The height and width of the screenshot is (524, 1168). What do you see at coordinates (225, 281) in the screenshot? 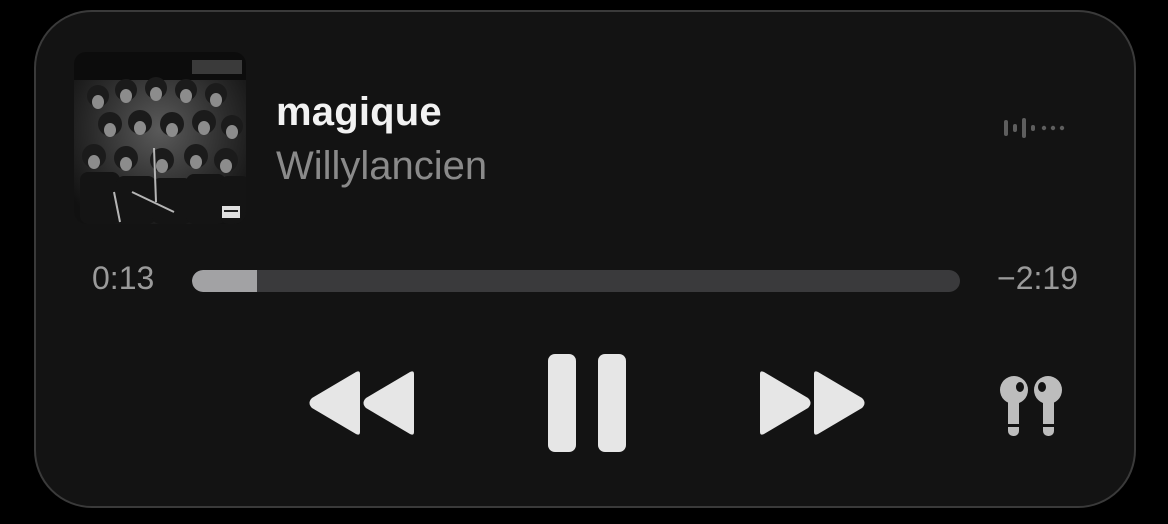
I see `playback-progress` at bounding box center [225, 281].